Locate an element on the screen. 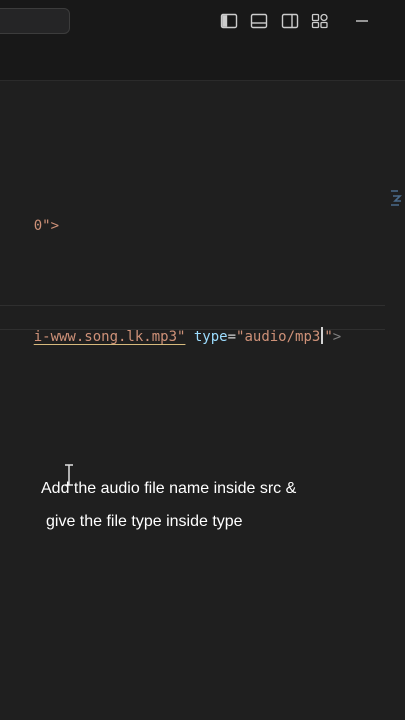 The height and width of the screenshot is (720, 405). type-attribute-value: "audio/mp3 is located at coordinates (278, 337).